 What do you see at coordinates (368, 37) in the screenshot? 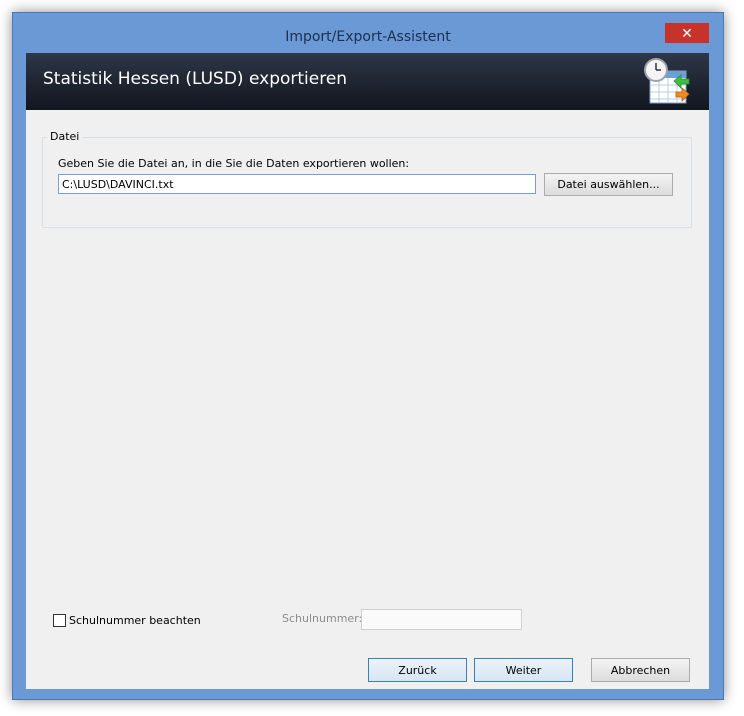
I see `window-title: Import/Export-Assistent` at bounding box center [368, 37].